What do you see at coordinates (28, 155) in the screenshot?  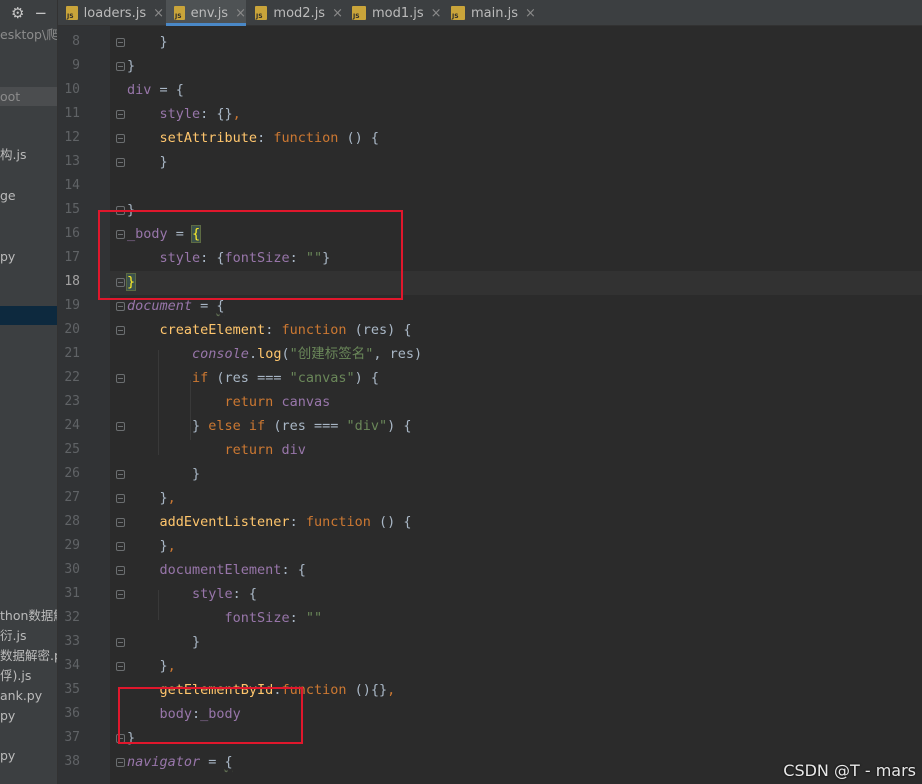 I see `project-tree-item: 构.js` at bounding box center [28, 155].